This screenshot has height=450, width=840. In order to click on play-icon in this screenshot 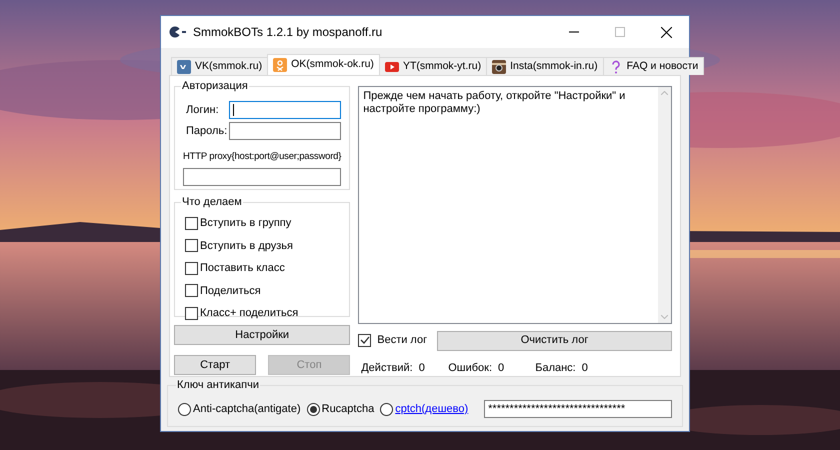, I will do `click(391, 67)`.